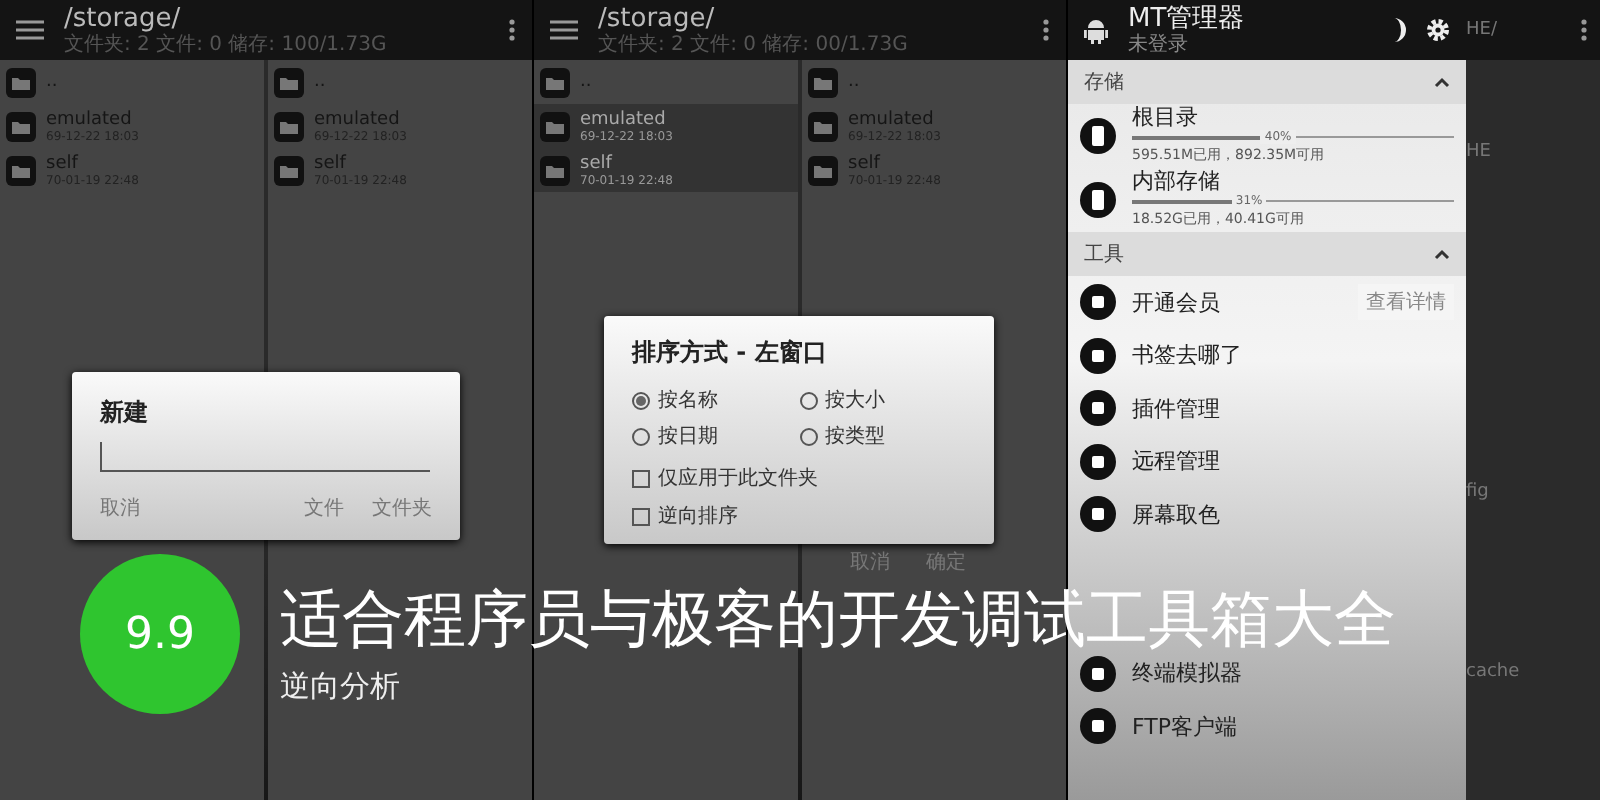 The height and width of the screenshot is (800, 1600). I want to click on file-name: self, so click(597, 163).